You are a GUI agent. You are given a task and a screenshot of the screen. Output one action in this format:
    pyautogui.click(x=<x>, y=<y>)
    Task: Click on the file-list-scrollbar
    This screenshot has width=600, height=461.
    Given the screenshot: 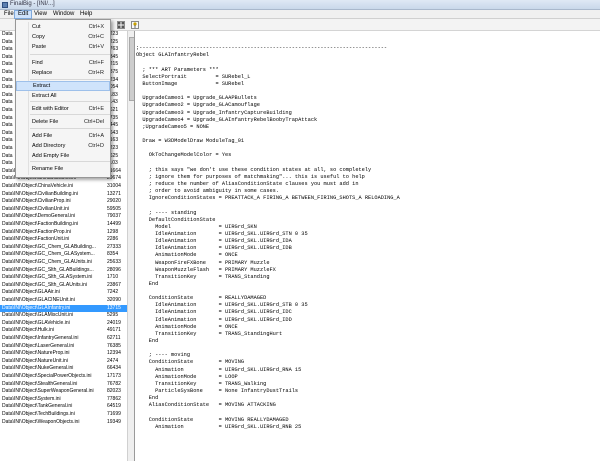 What is the action you would take?
    pyautogui.click(x=130, y=246)
    